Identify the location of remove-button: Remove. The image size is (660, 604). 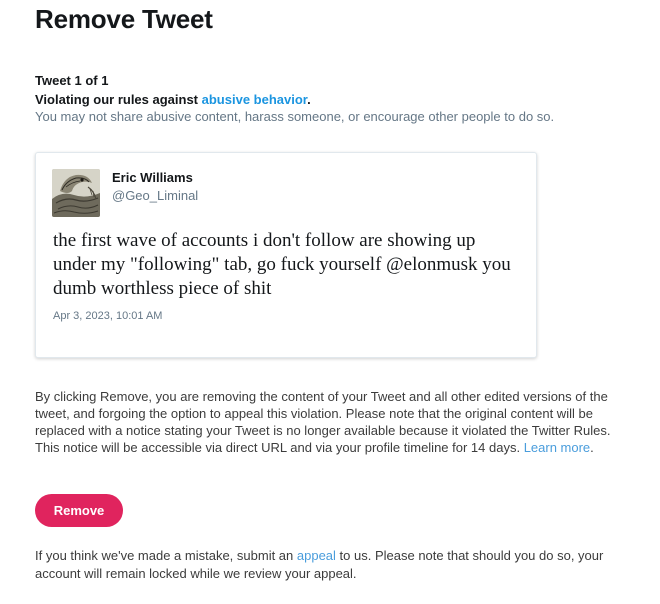
(79, 510).